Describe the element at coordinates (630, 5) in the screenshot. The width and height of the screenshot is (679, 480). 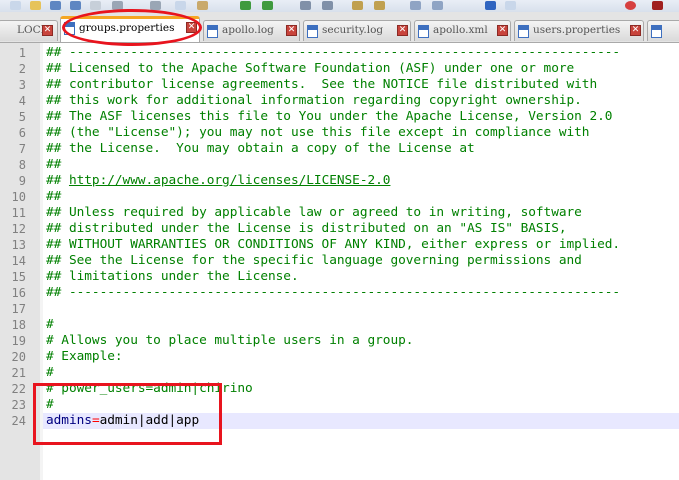
I see `macro-record-icon` at that location.